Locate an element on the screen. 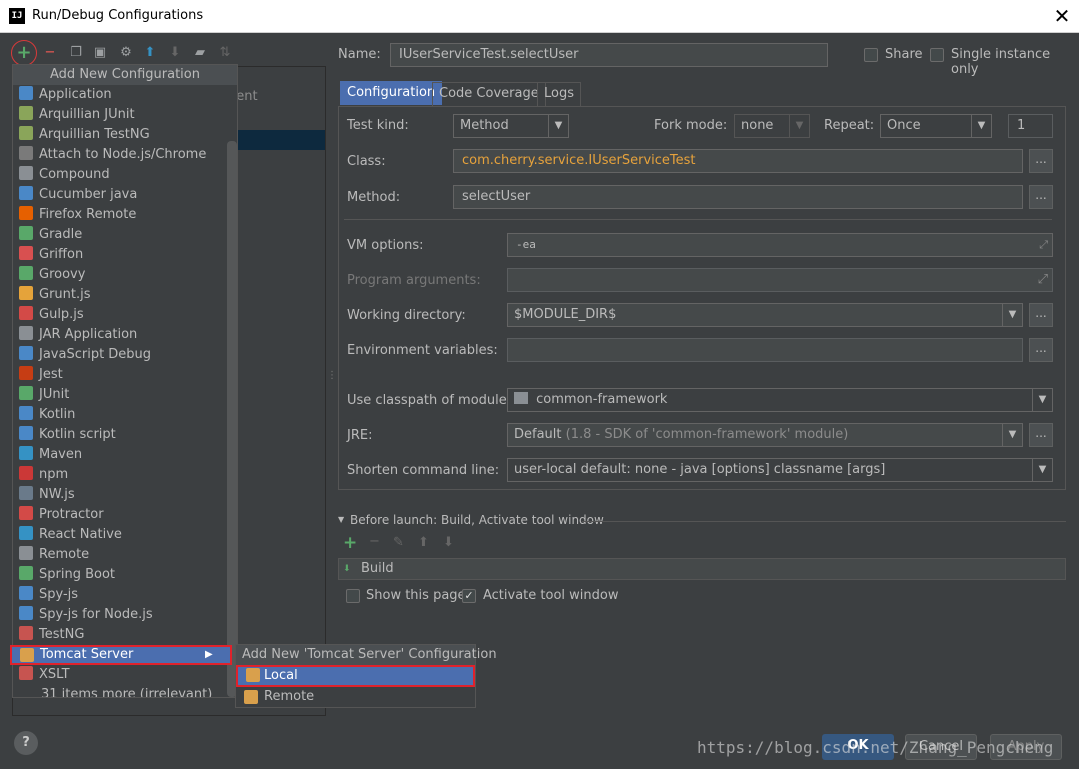  collapse-arrow-icon: ▼ is located at coordinates (341, 519).